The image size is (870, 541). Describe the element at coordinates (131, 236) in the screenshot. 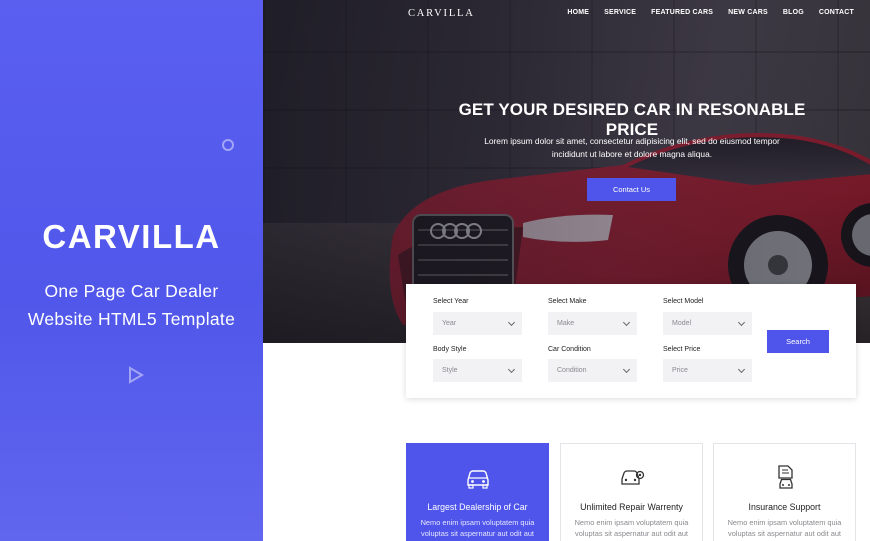

I see `promo-title: CARVILLA` at that location.